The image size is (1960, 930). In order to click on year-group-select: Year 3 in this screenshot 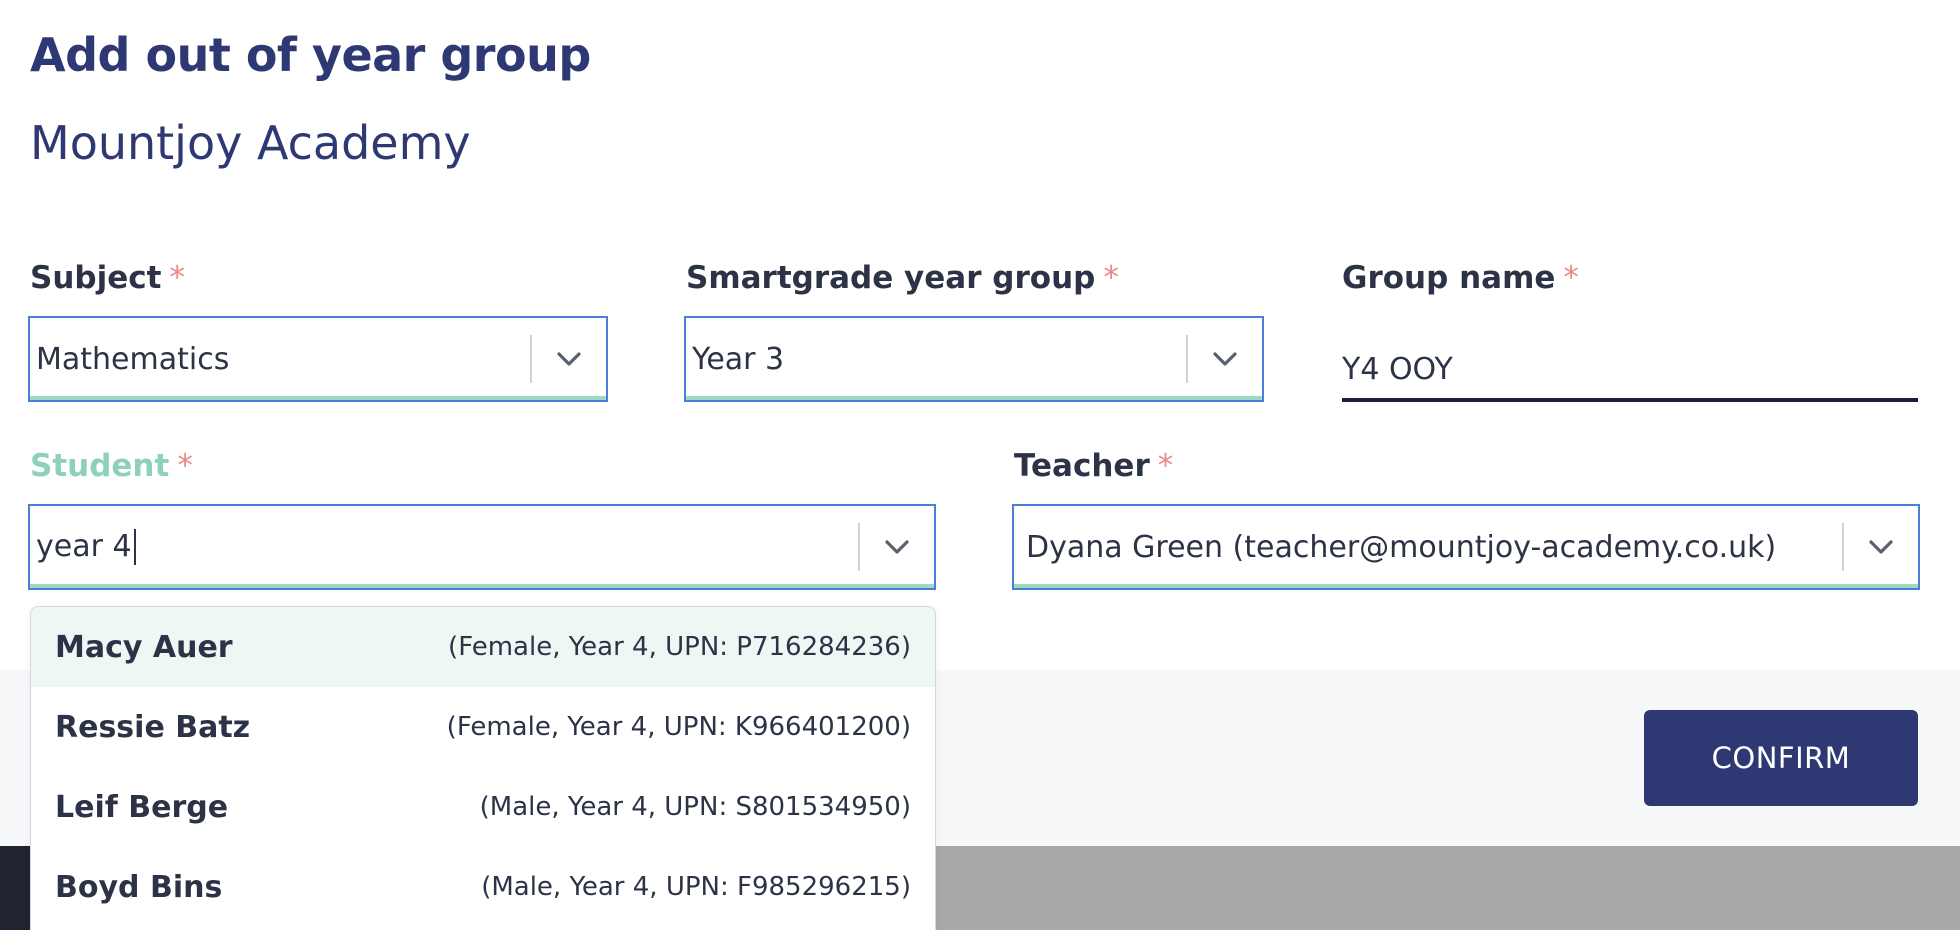, I will do `click(974, 359)`.